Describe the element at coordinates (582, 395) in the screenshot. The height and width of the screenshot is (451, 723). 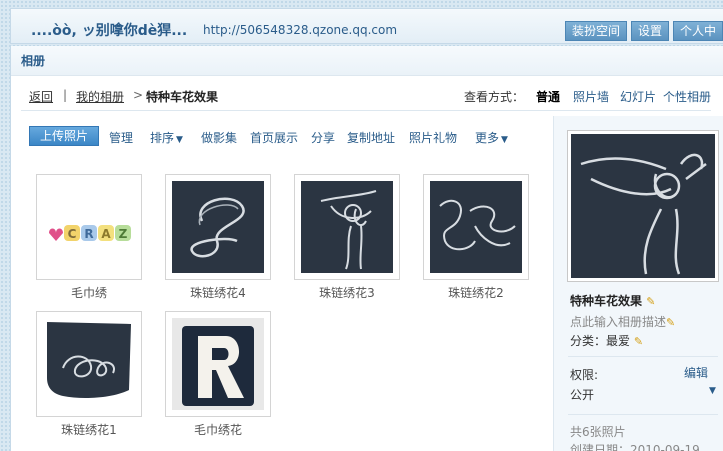
I see `permission-value: 公开` at that location.